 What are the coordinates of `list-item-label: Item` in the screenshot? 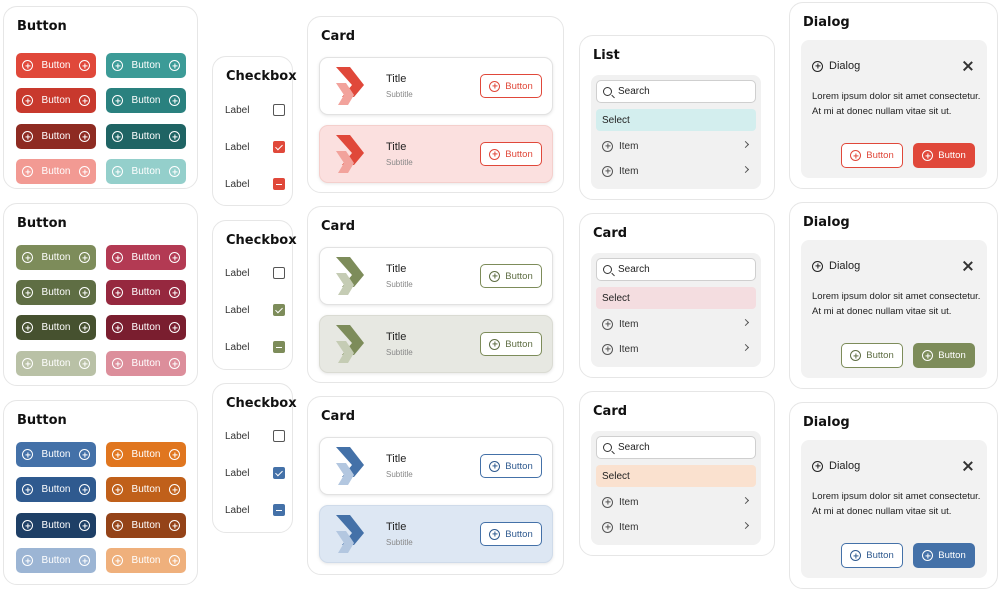 It's located at (629, 349).